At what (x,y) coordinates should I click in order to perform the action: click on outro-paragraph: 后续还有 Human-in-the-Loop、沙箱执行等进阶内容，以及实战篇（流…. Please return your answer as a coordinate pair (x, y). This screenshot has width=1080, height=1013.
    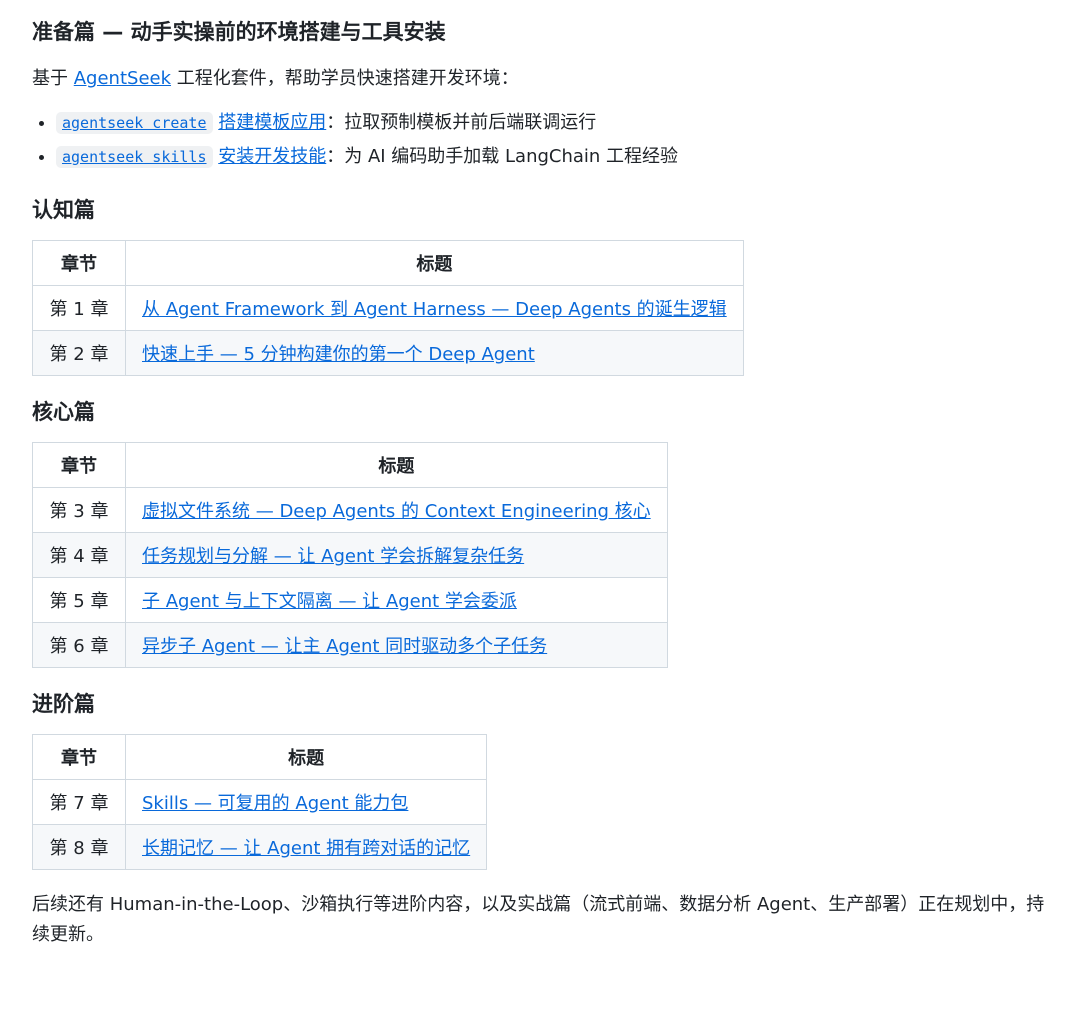
    Looking at the image, I should click on (538, 919).